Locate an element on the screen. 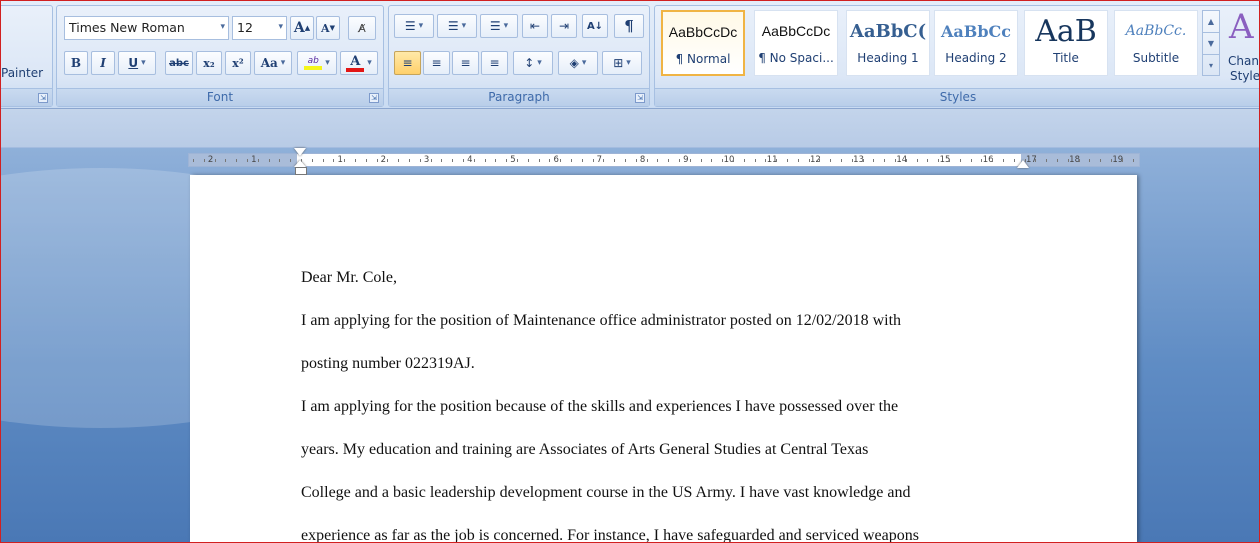  style-name: Heading 1 is located at coordinates (888, 58).